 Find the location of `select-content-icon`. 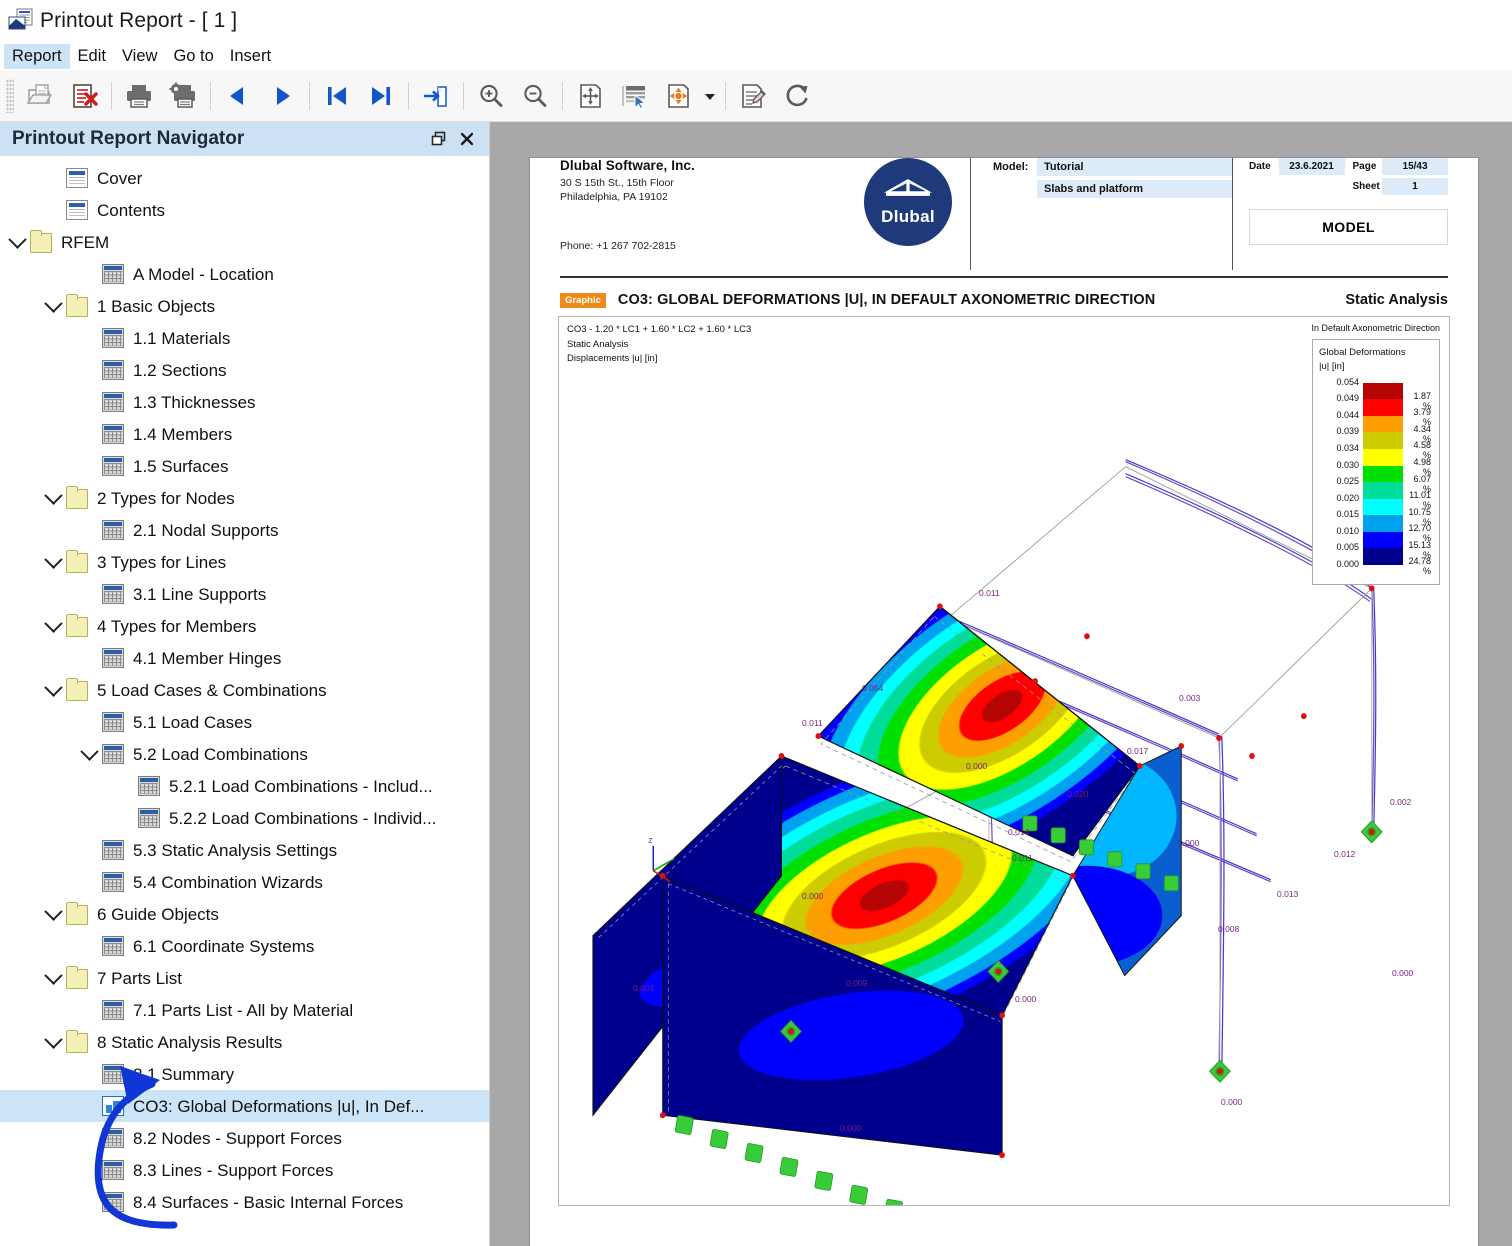

select-content-icon is located at coordinates (634, 96).